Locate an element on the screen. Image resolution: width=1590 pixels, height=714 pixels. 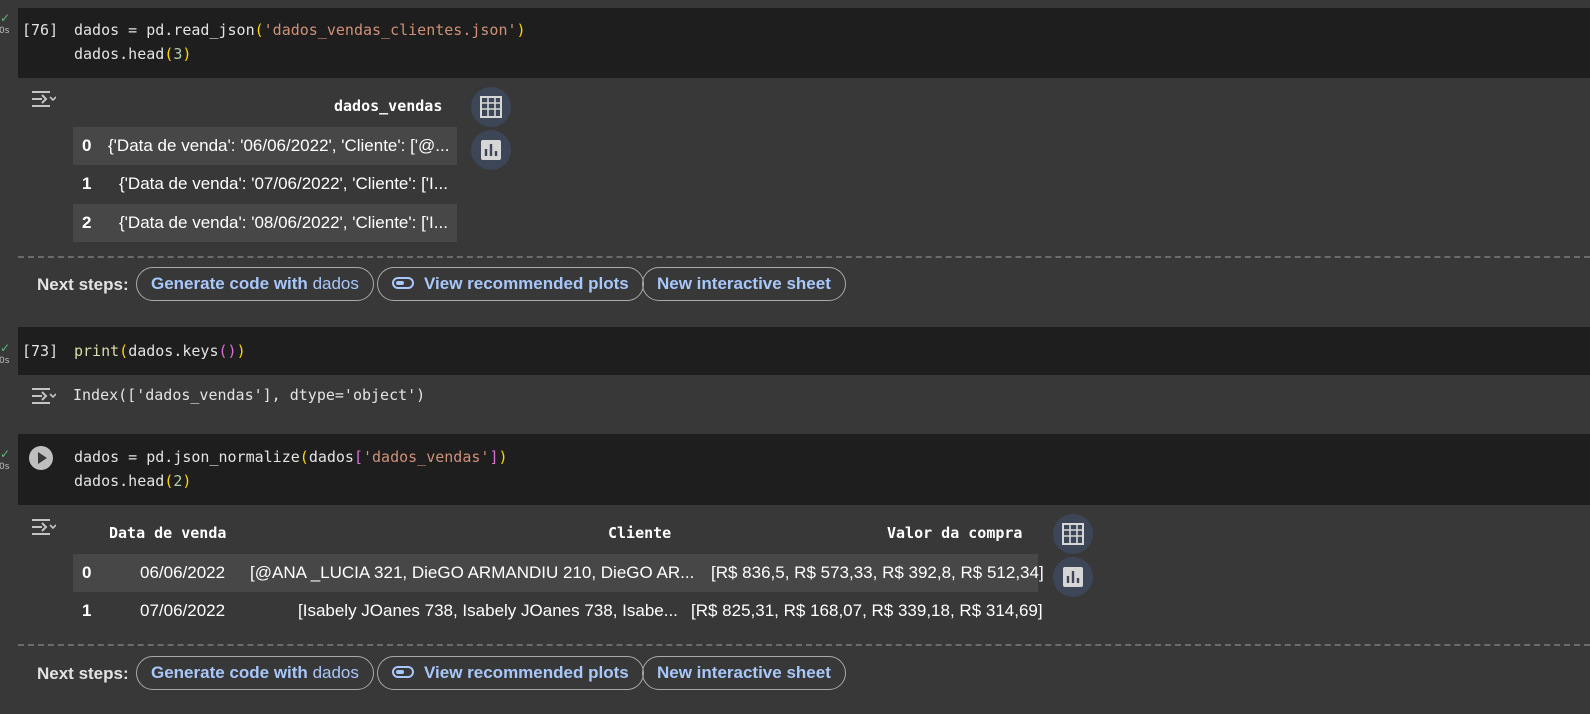
stdout-output: Index(['dados_vendas'], dtype='object') is located at coordinates (249, 395).